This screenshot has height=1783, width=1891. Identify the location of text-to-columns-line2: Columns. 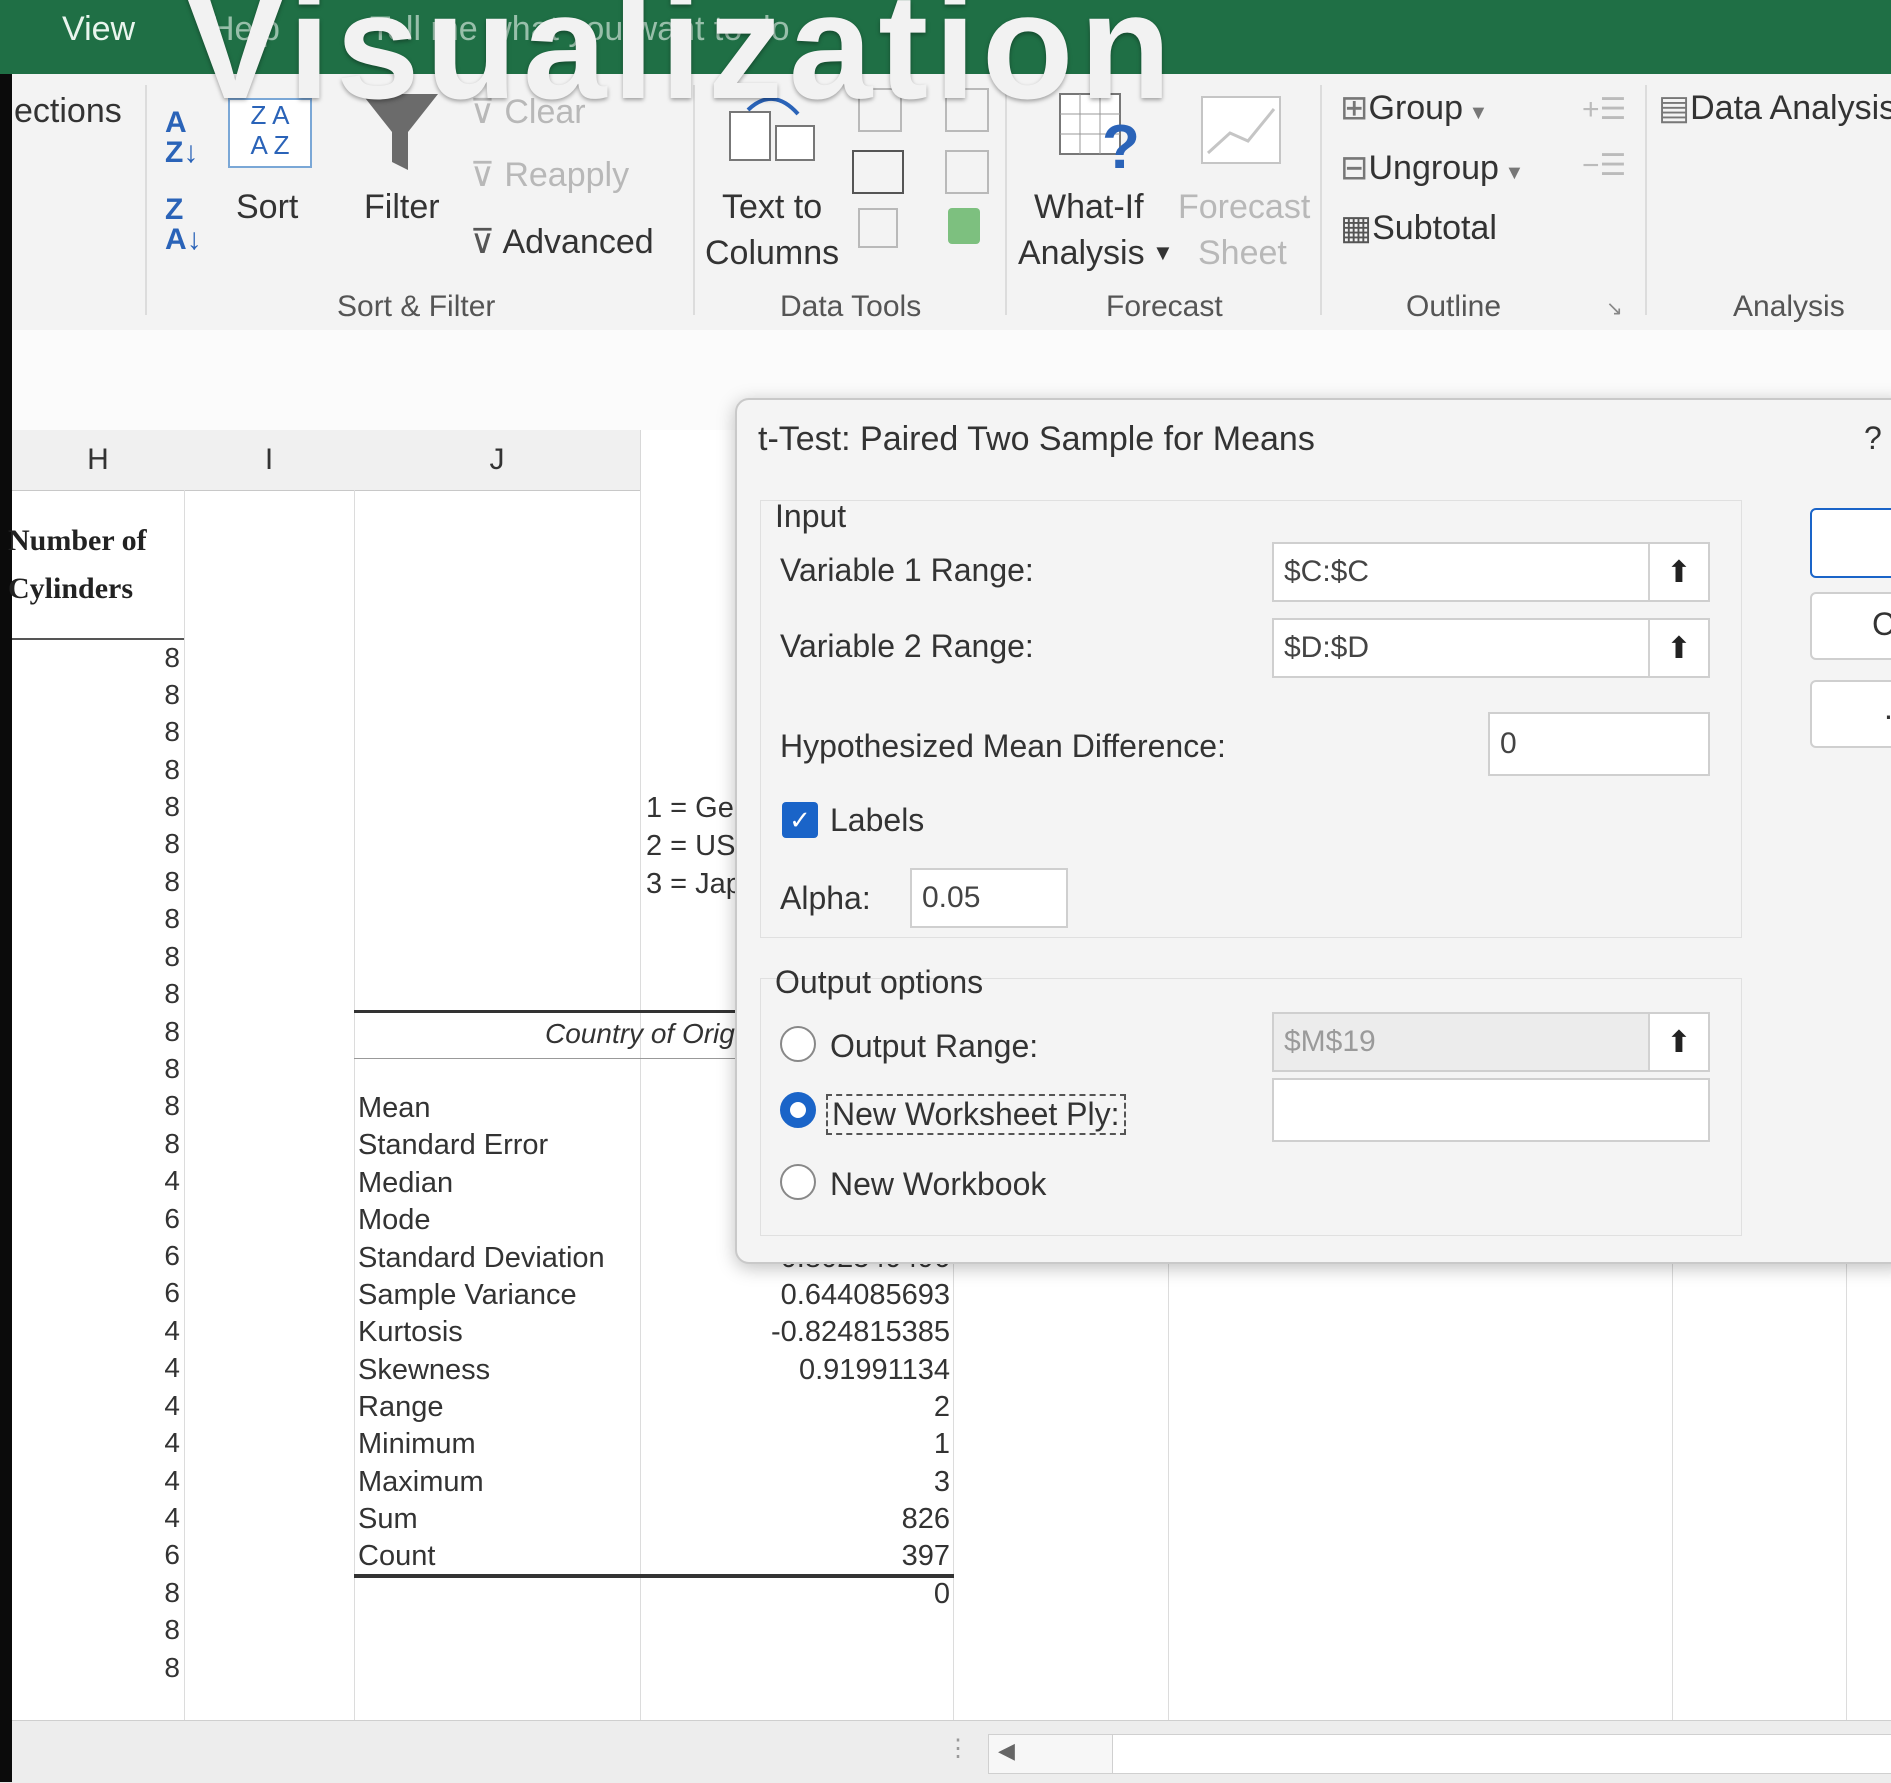
(772, 253).